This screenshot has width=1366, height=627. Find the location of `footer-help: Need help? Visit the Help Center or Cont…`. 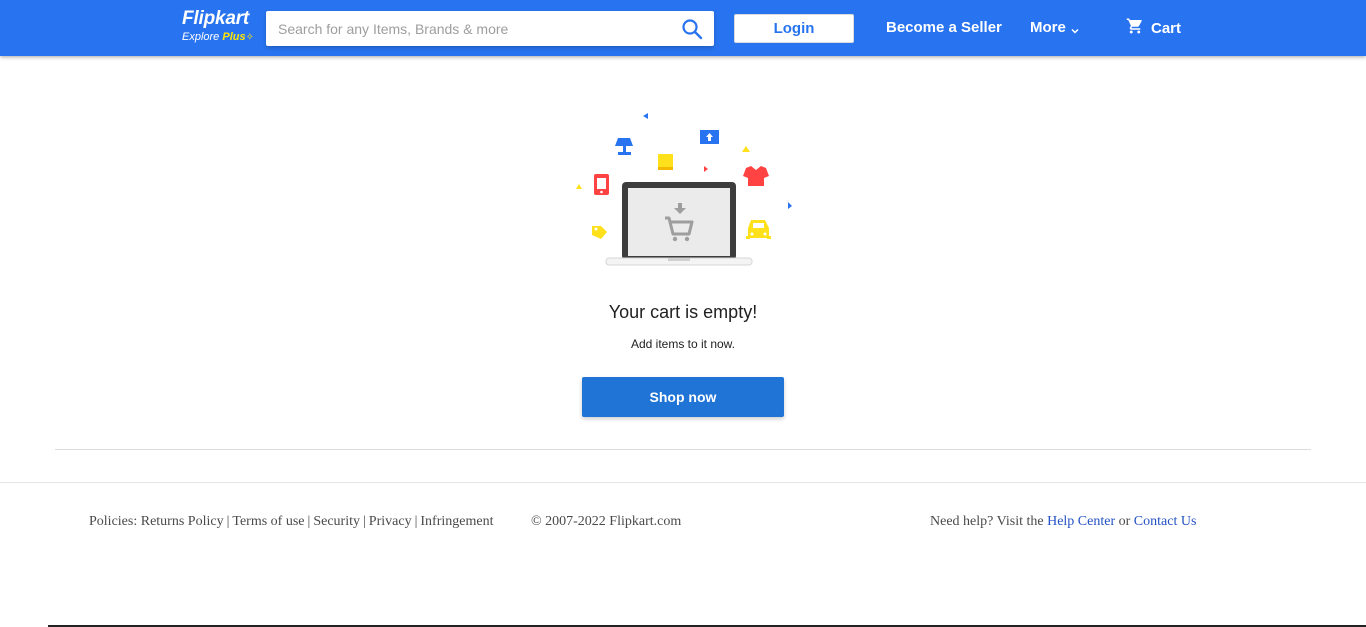

footer-help: Need help? Visit the Help Center or Cont… is located at coordinates (1063, 522).